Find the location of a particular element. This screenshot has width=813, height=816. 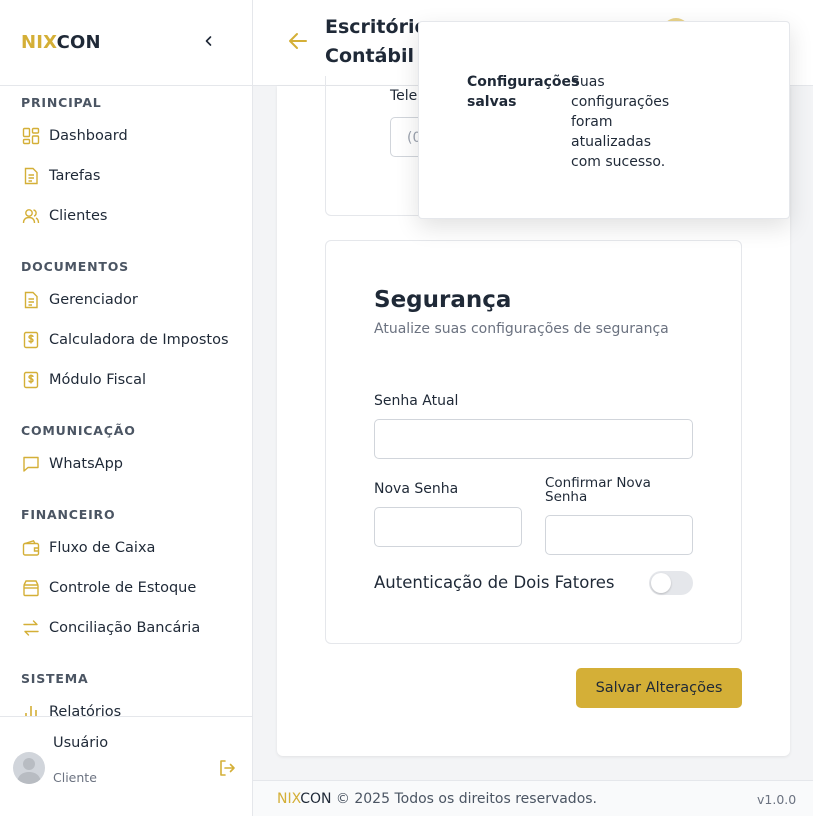

swap-icon is located at coordinates (31, 628).